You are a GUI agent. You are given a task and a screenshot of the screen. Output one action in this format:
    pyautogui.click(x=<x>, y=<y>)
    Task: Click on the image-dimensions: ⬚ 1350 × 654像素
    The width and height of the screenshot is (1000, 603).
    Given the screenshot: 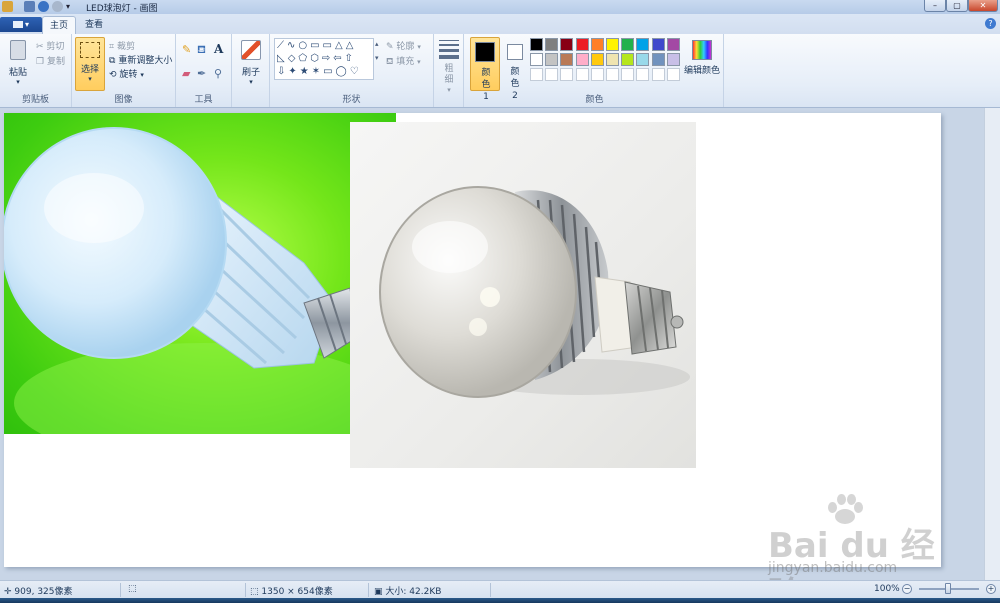 What is the action you would take?
    pyautogui.click(x=291, y=592)
    